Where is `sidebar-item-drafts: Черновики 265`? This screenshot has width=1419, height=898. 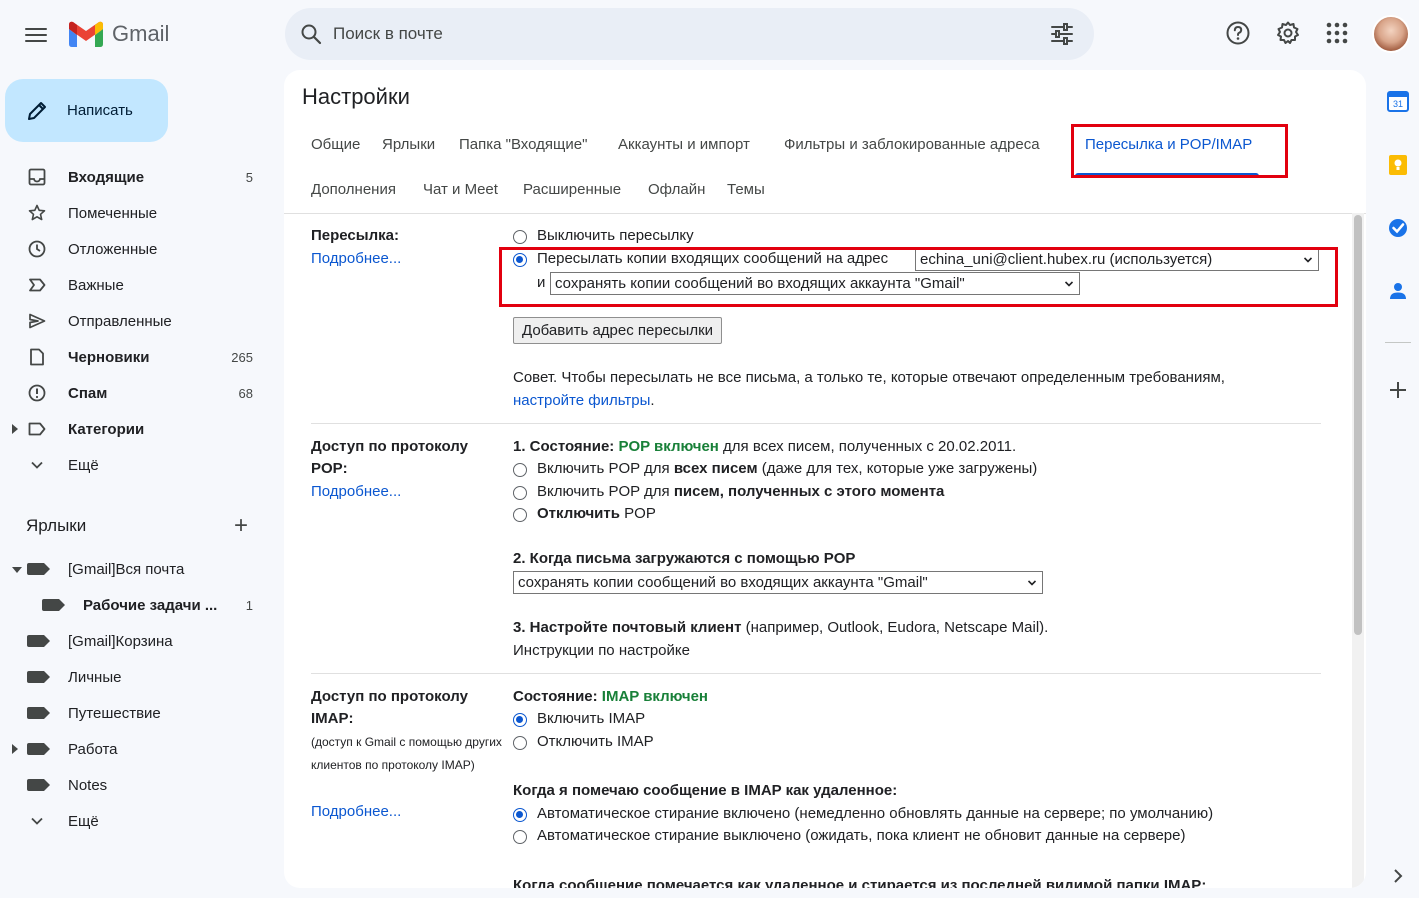
sidebar-item-drafts: Черновики 265 is located at coordinates (134, 357).